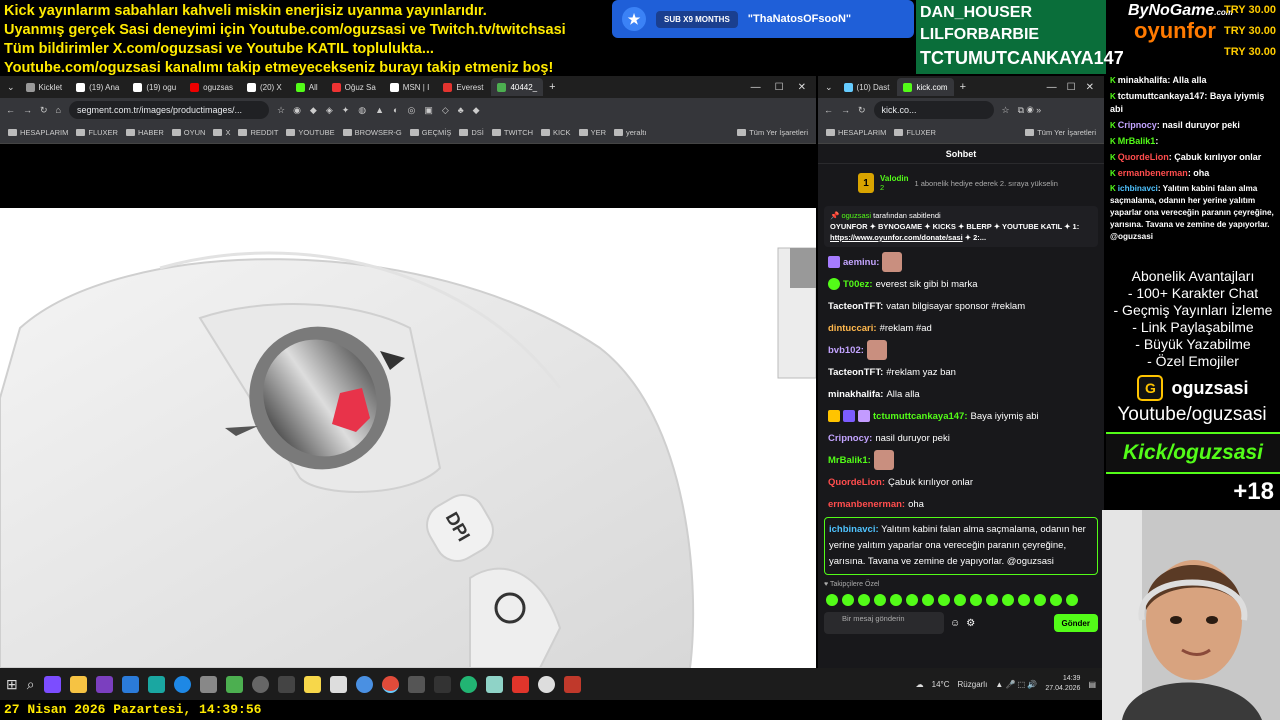 Image resolution: width=1280 pixels, height=720 pixels. I want to click on notes-icon, so click(312, 684).